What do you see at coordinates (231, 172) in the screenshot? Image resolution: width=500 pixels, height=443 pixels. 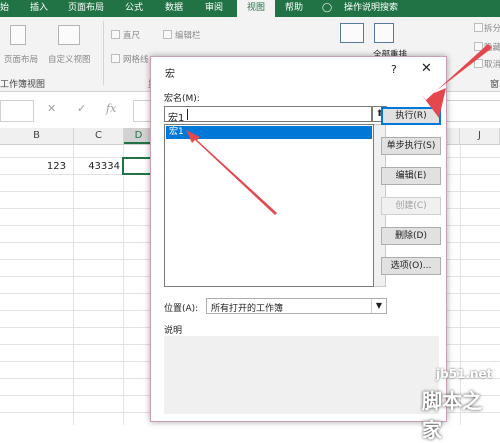 I see `arrow-to-macro-item` at bounding box center [231, 172].